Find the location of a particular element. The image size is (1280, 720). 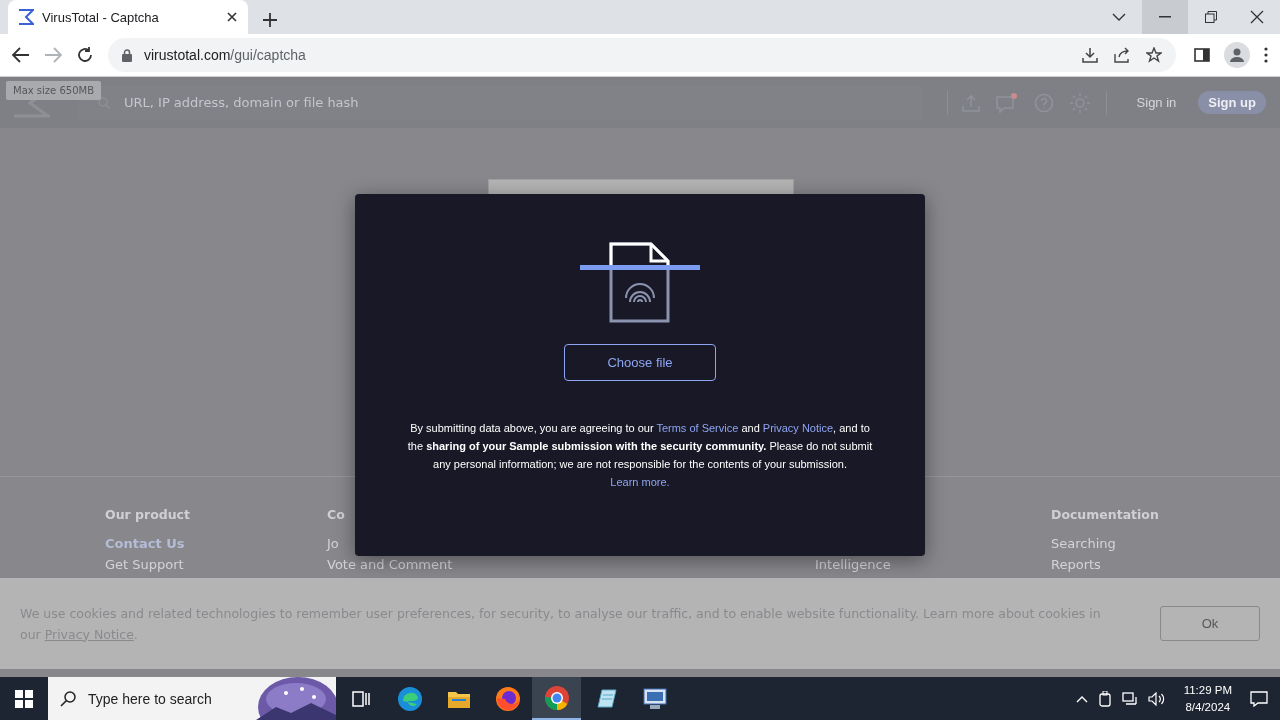

footer-link: Reports is located at coordinates (1076, 564).